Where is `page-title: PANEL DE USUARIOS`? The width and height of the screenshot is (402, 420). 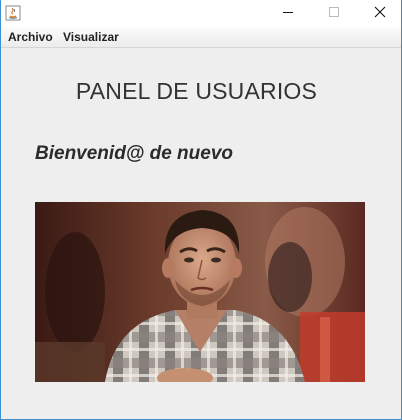
page-title: PANEL DE USUARIOS is located at coordinates (196, 91).